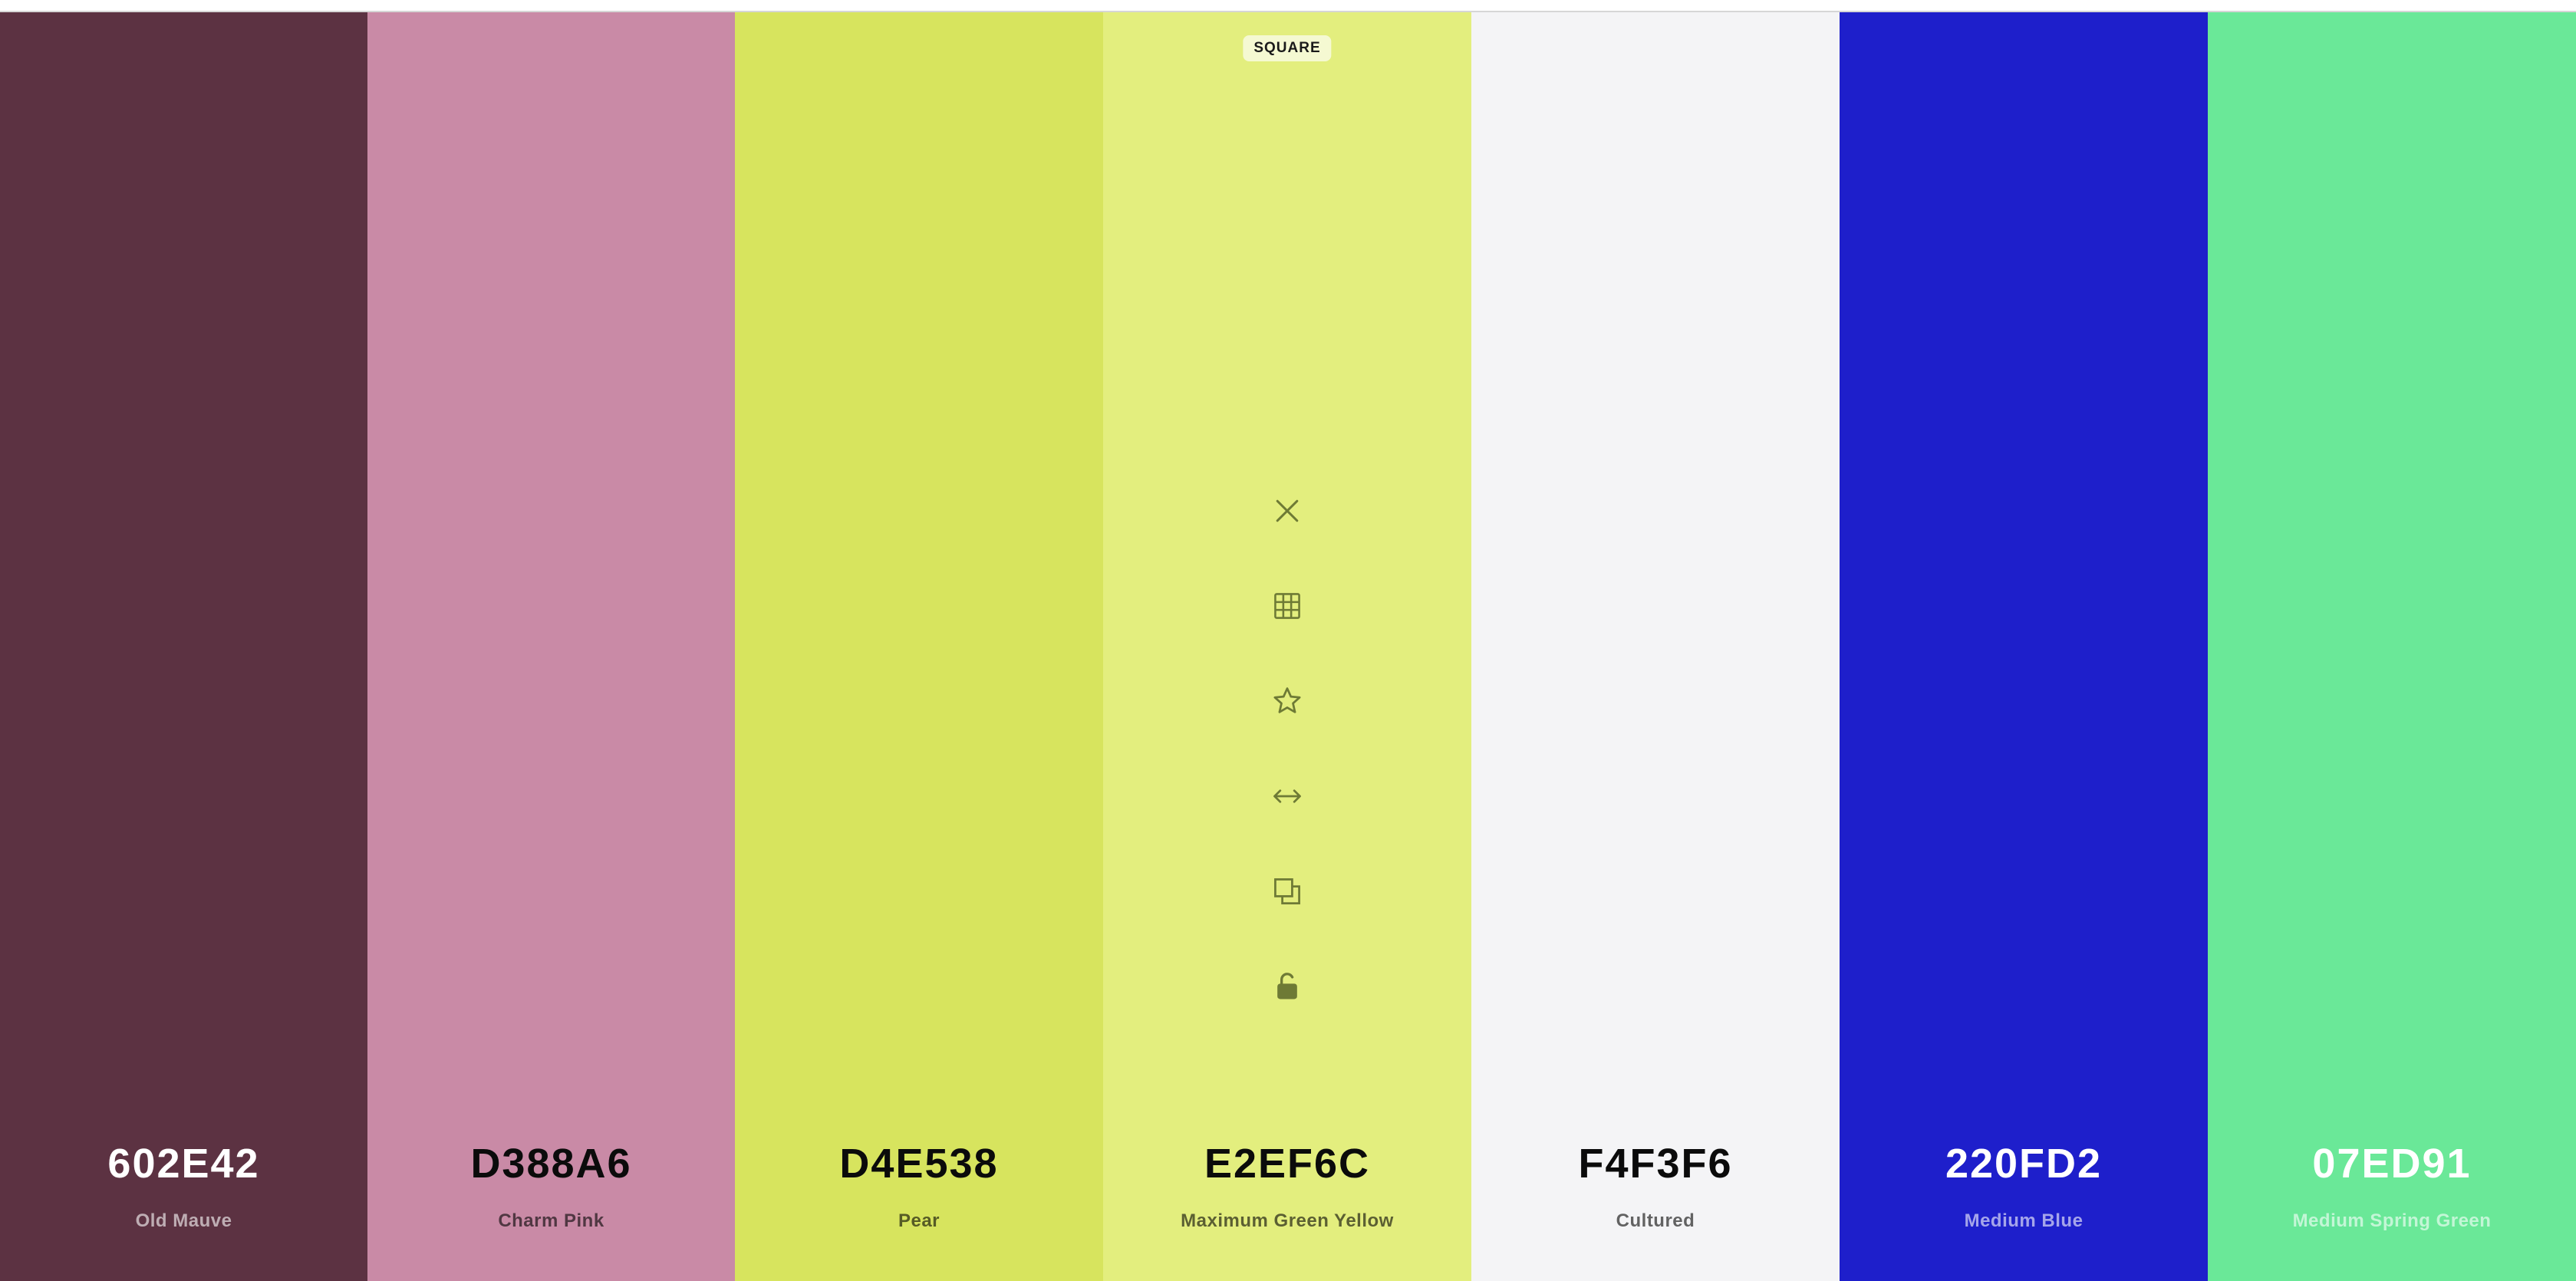  I want to click on swatch-old-mauve: 602E42 Old Mauve, so click(183, 646).